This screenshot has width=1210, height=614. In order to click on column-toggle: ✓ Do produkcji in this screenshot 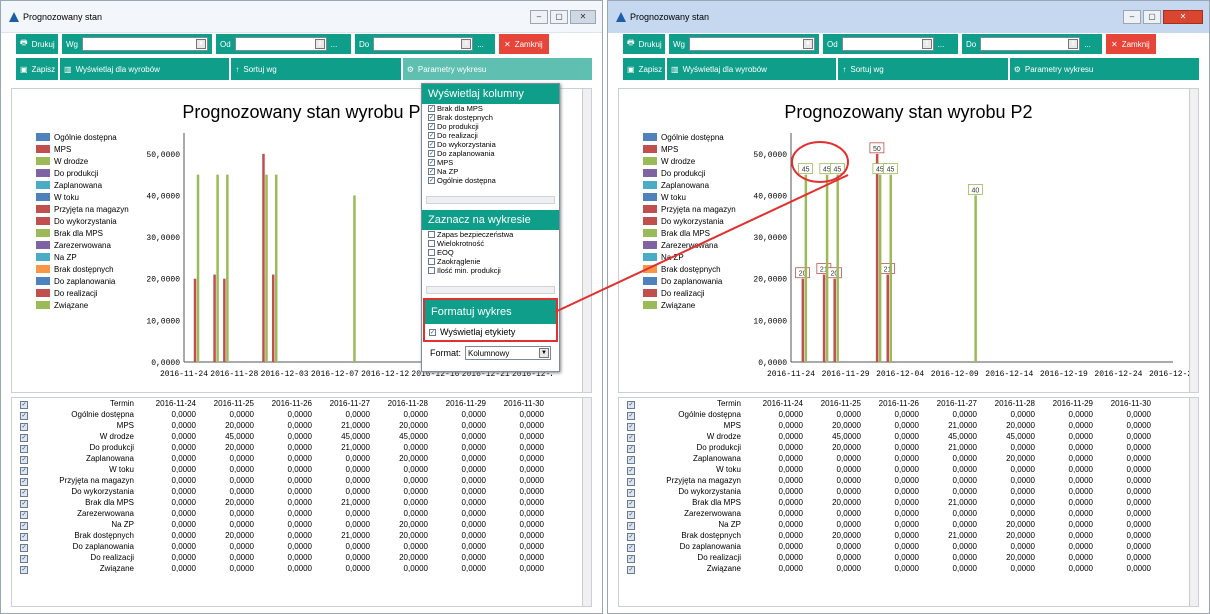, I will do `click(493, 126)`.